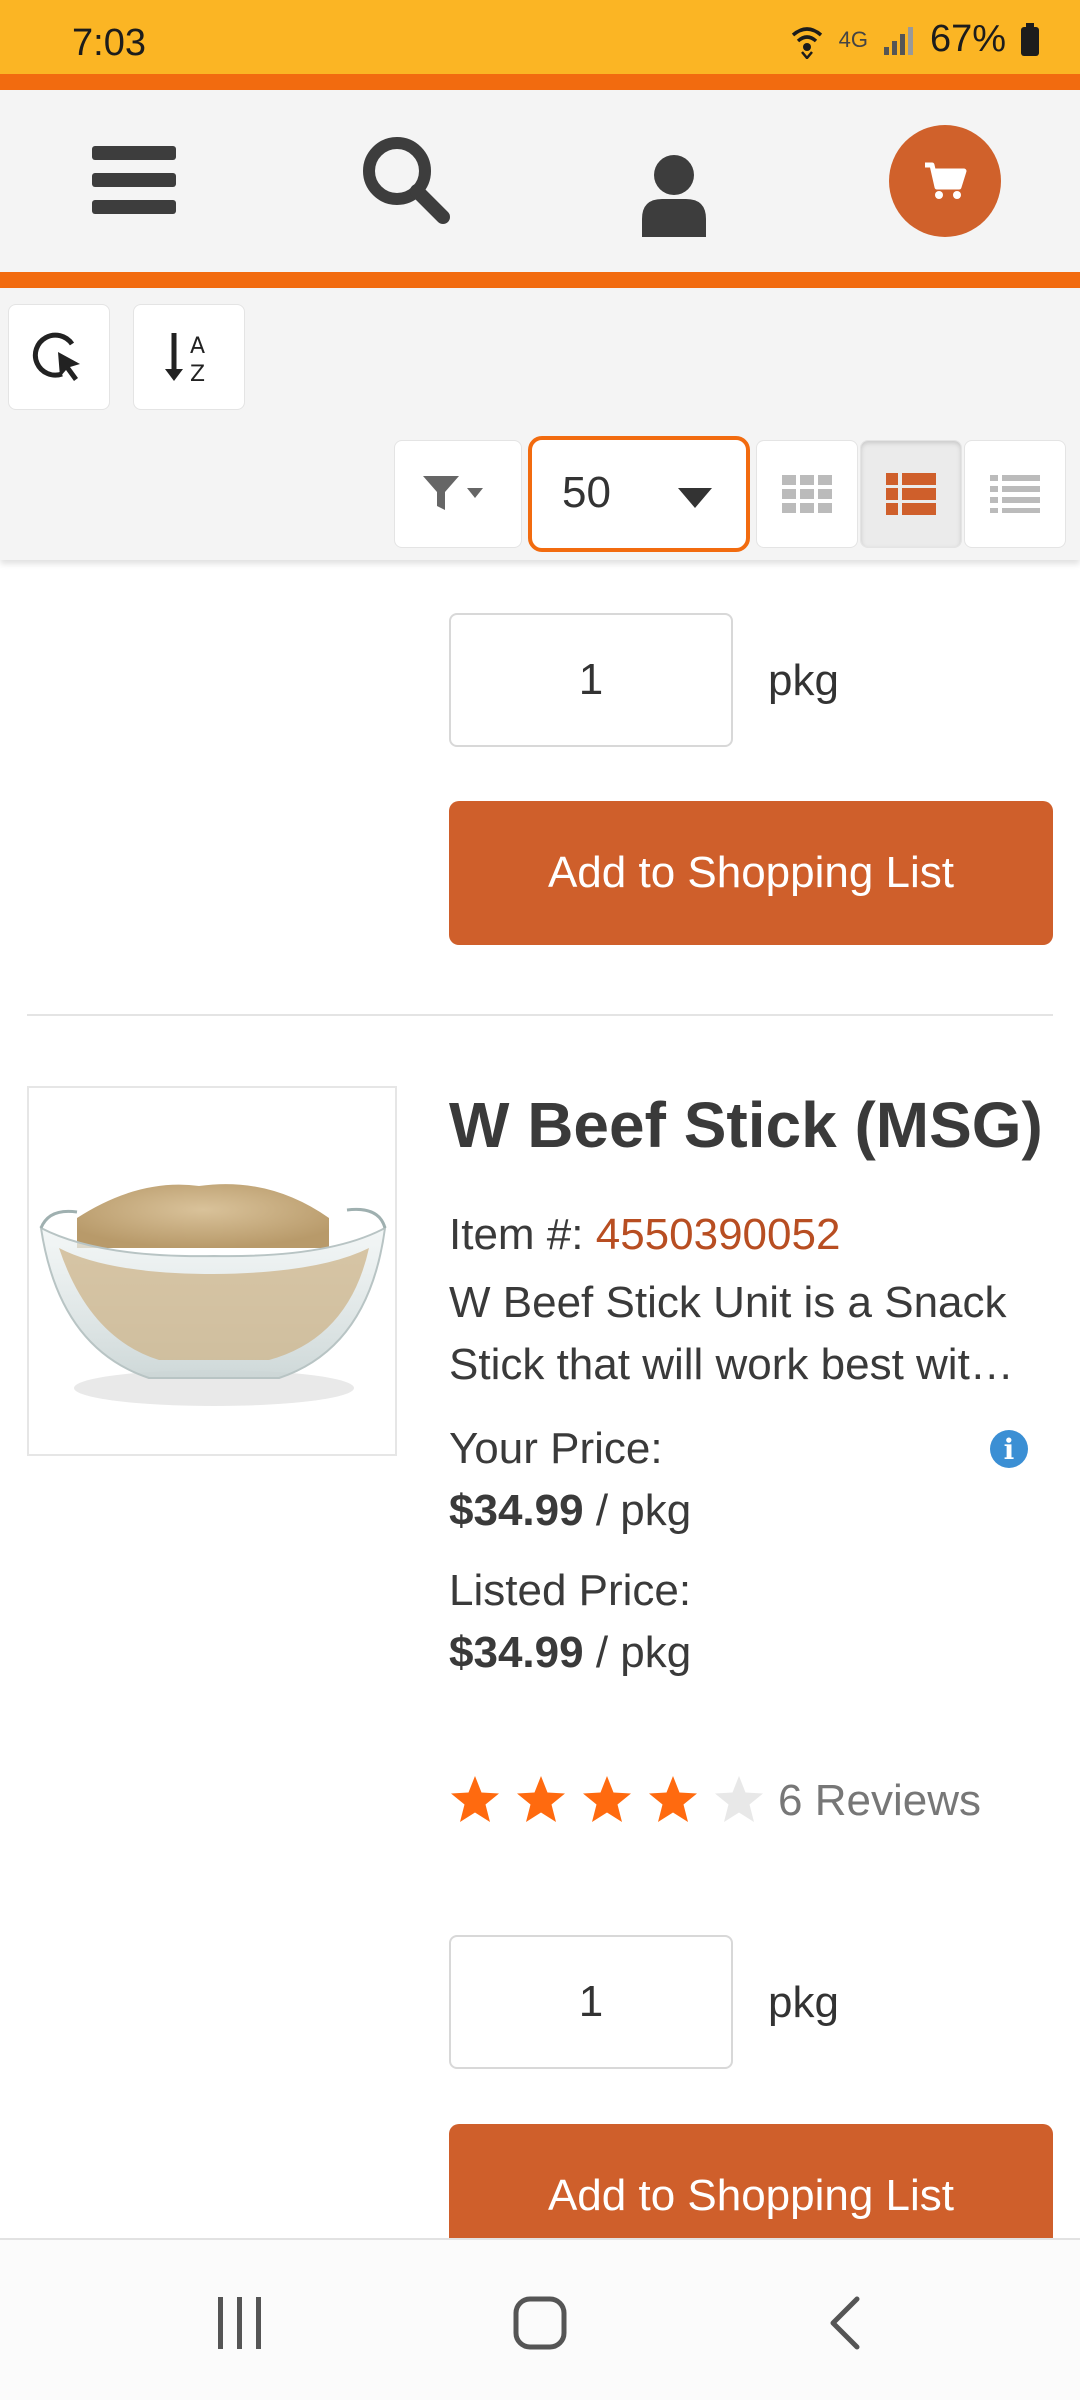 This screenshot has height=2400, width=1080. What do you see at coordinates (914, 39) in the screenshot?
I see `status-icons: 4G 67%` at bounding box center [914, 39].